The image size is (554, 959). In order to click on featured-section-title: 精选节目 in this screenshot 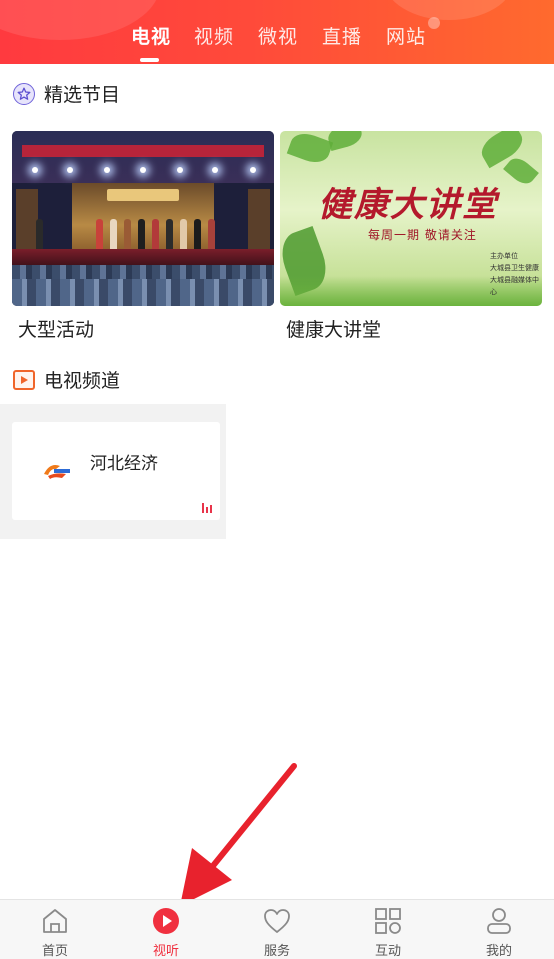, I will do `click(82, 95)`.